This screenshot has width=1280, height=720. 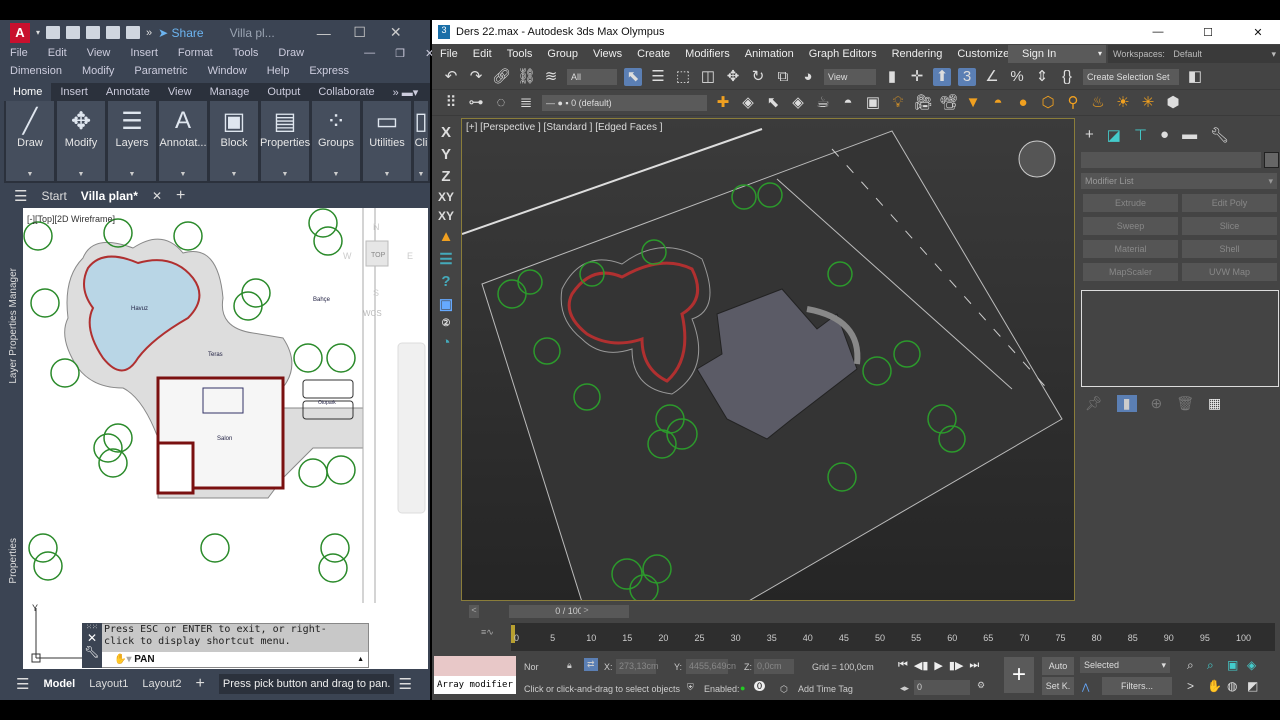 I want to click on layer-explorer-icon: ≣, so click(x=526, y=103).